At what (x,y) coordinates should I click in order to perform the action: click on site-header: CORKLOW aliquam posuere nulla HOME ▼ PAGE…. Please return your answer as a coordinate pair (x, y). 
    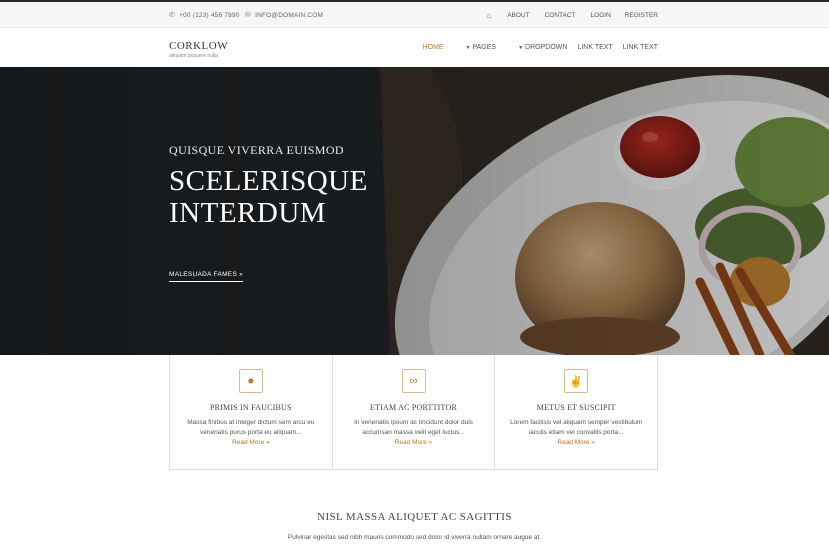
    Looking at the image, I should click on (414, 47).